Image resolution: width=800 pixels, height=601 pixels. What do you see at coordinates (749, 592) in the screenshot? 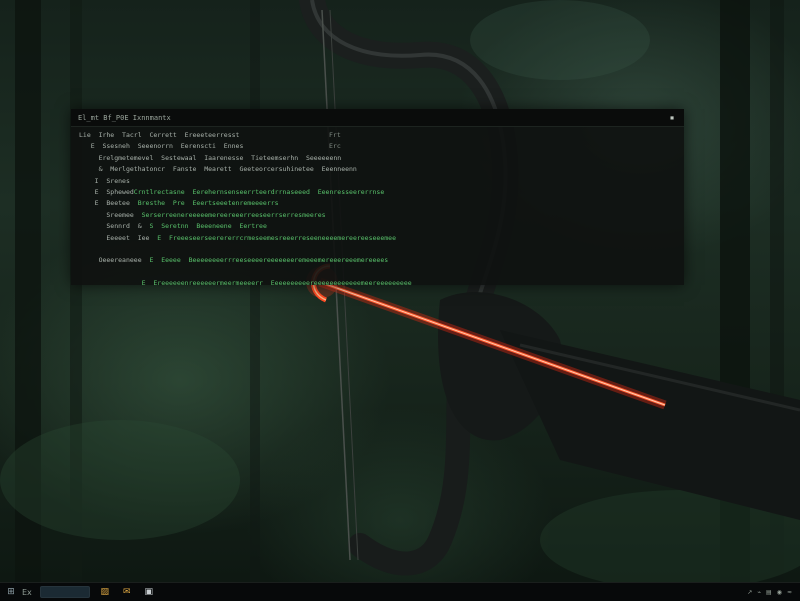
I see `tray-icon: ↗` at bounding box center [749, 592].